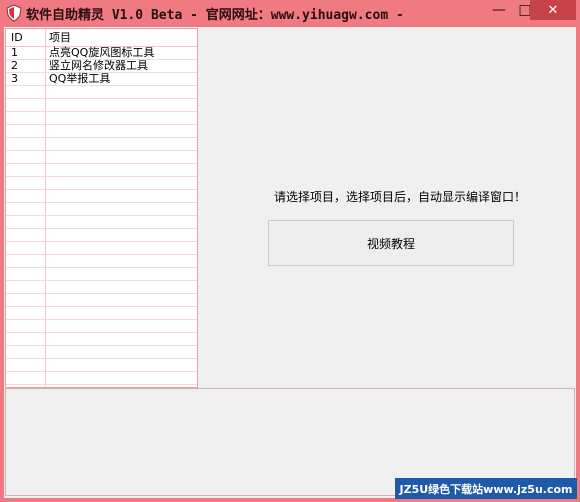 This screenshot has height=502, width=580. I want to click on list-item-id: 3, so click(14, 78).